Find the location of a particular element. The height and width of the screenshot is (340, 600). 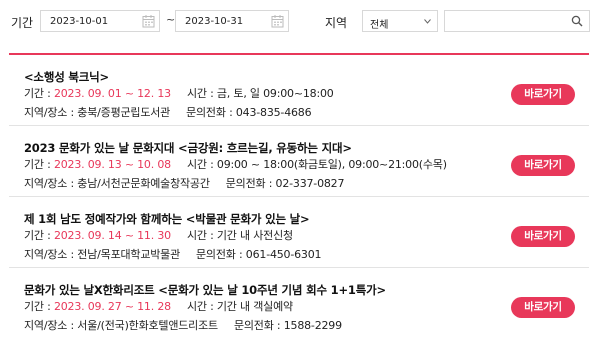

event-place-row: 지역/장소 : 서울/(전국)한화호텔앤드리조트 문의전화 : 1588-2299 is located at coordinates (183, 325).